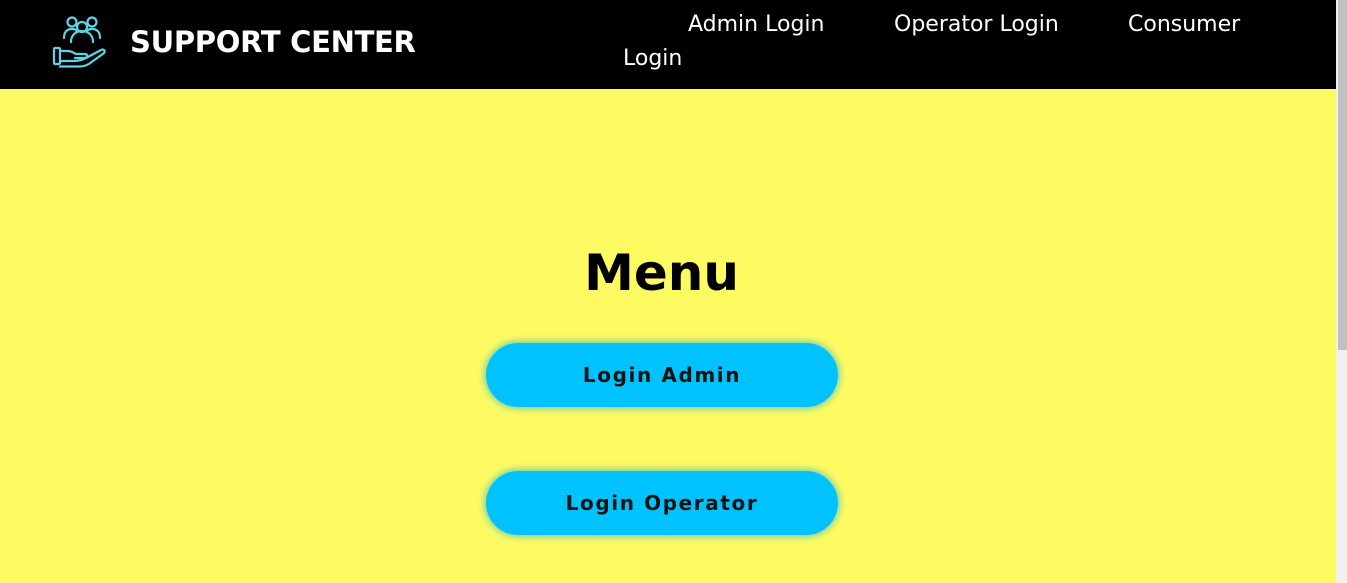  What do you see at coordinates (1184, 25) in the screenshot?
I see `nav-consumer-login: Consumer` at bounding box center [1184, 25].